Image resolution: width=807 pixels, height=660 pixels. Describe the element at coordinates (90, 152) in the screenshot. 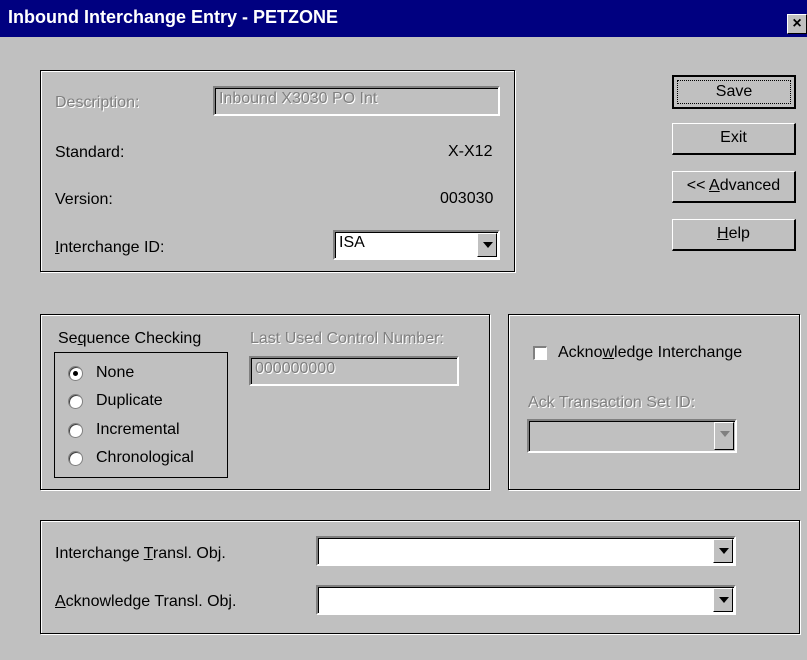

I see `standard-label: Standard:` at that location.